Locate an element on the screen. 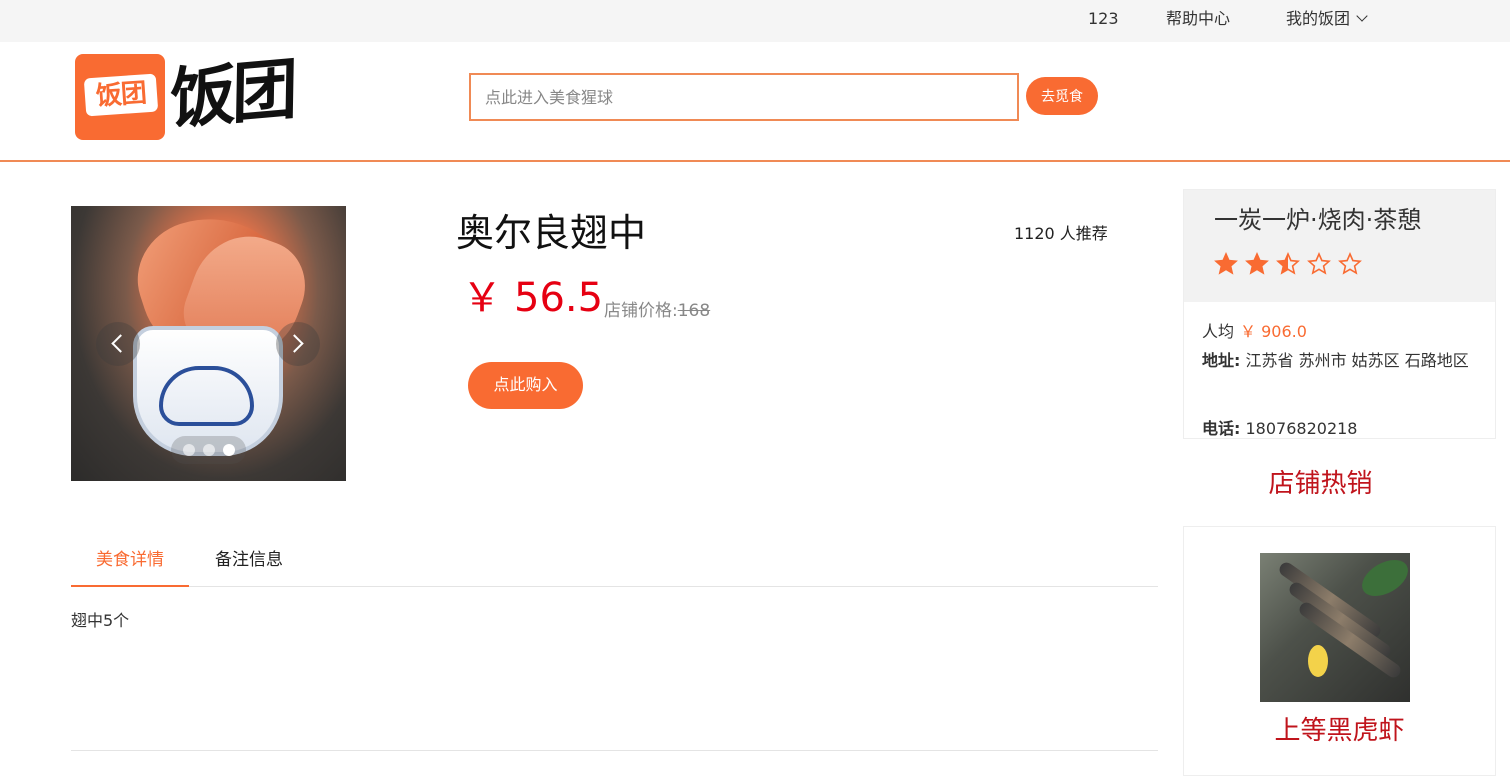  carousel-prev-button is located at coordinates (118, 344).